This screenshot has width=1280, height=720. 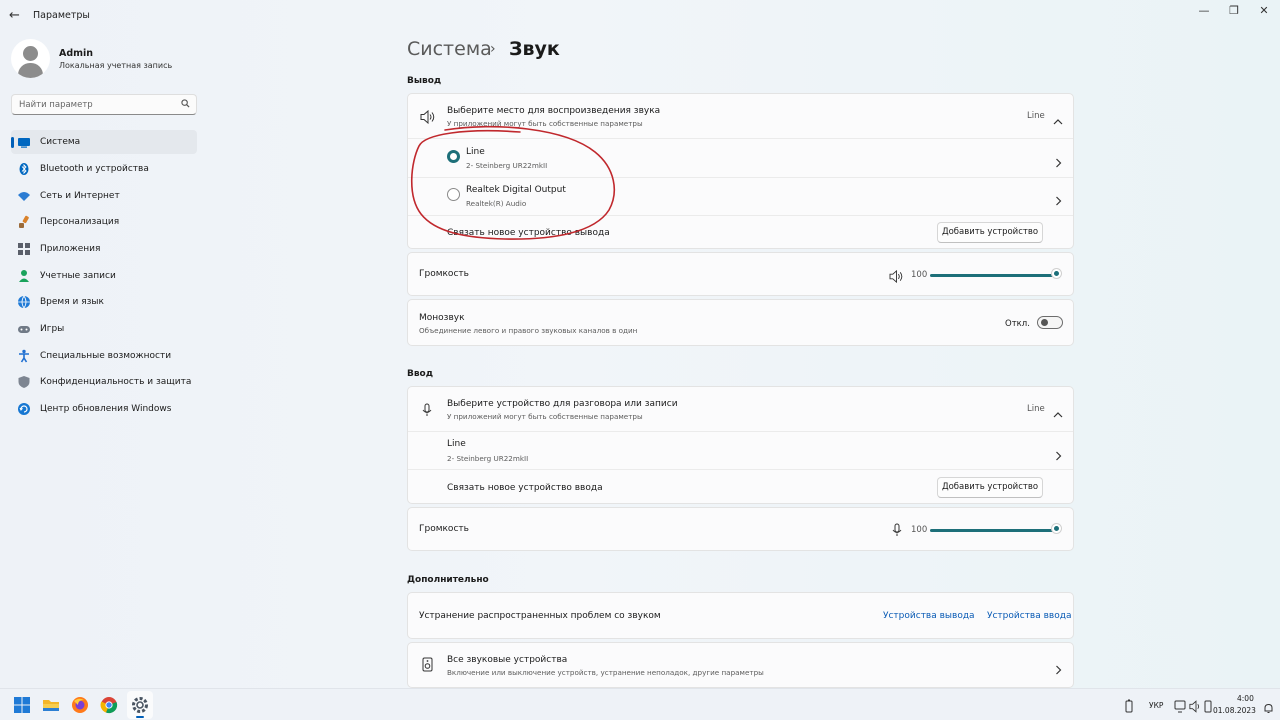 What do you see at coordinates (1245, 698) in the screenshot?
I see `clock-time: 4:00` at bounding box center [1245, 698].